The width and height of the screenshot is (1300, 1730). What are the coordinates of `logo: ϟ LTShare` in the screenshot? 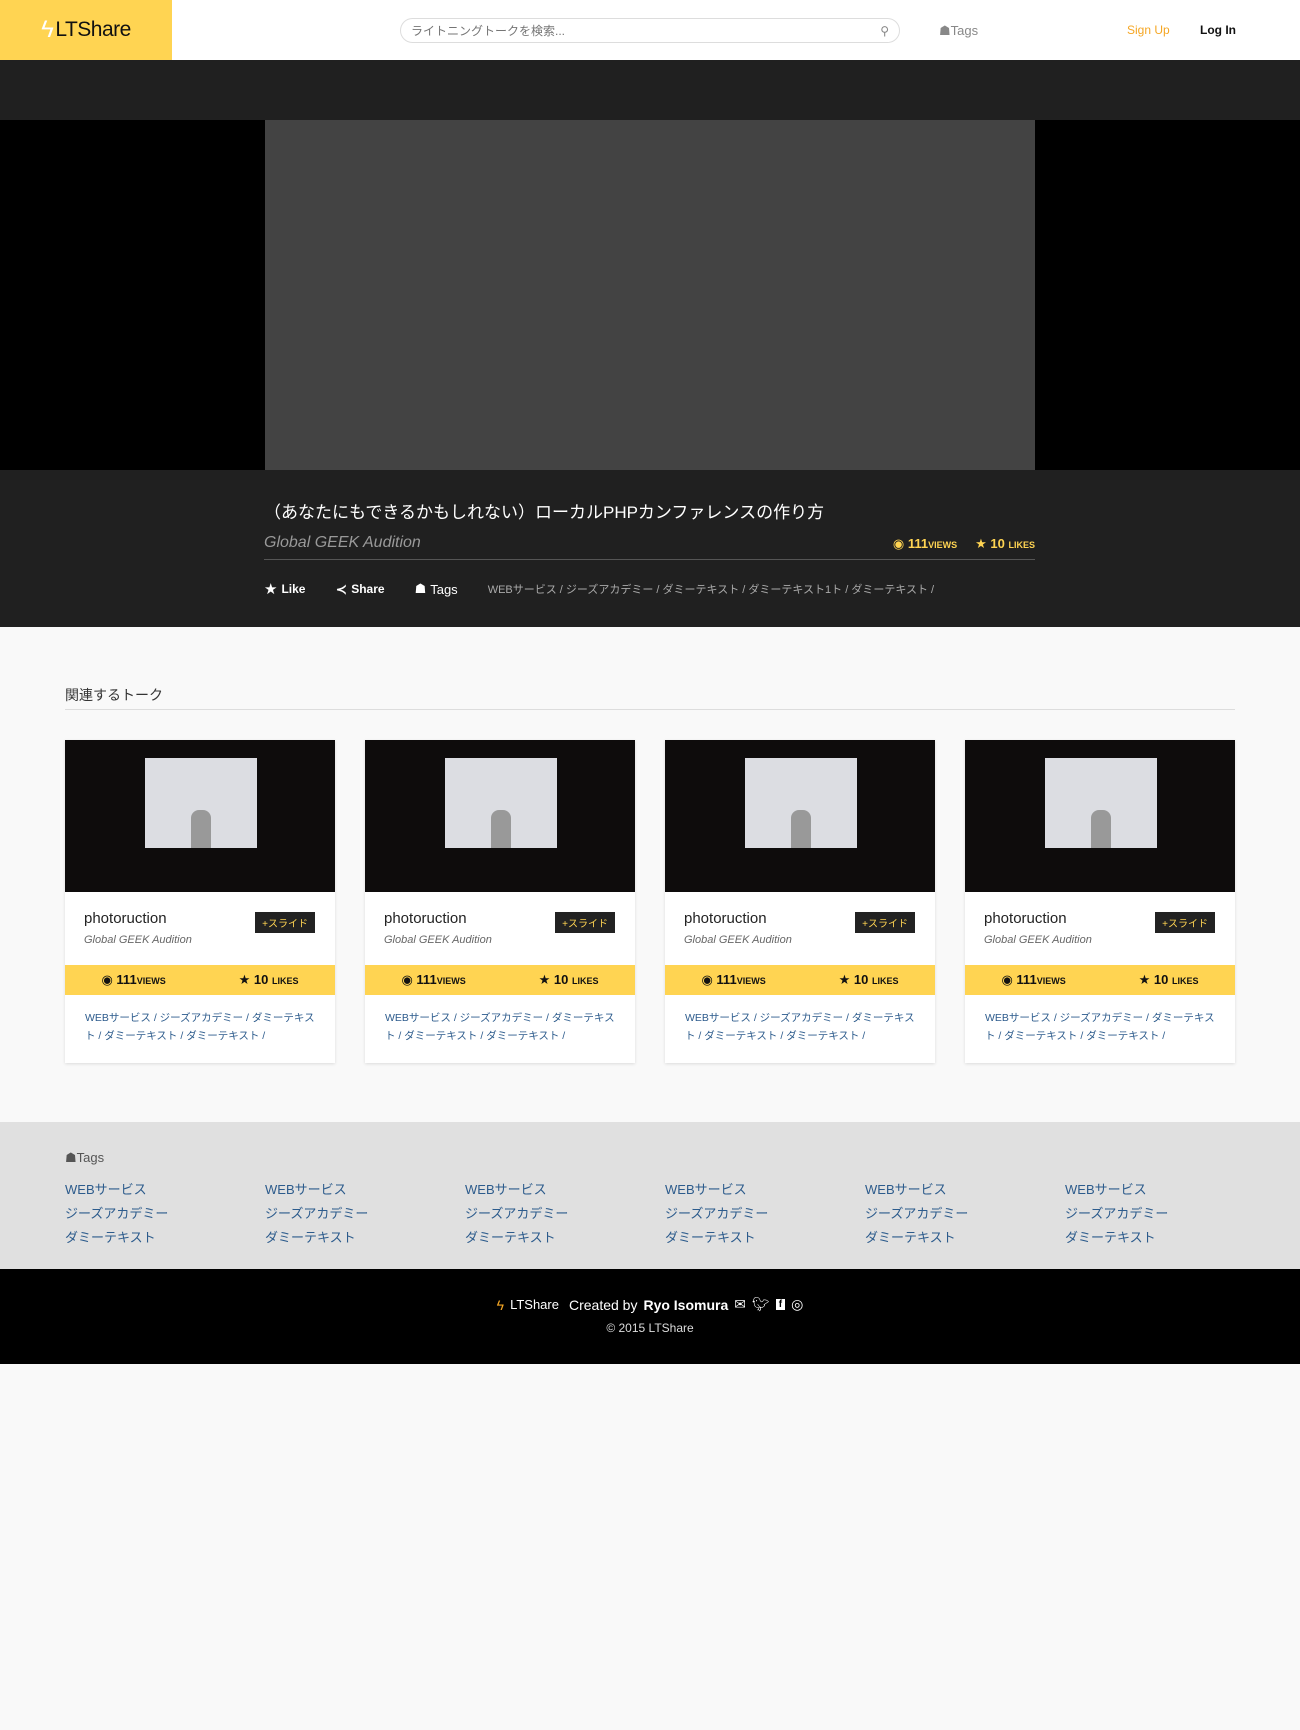 It's located at (86, 30).